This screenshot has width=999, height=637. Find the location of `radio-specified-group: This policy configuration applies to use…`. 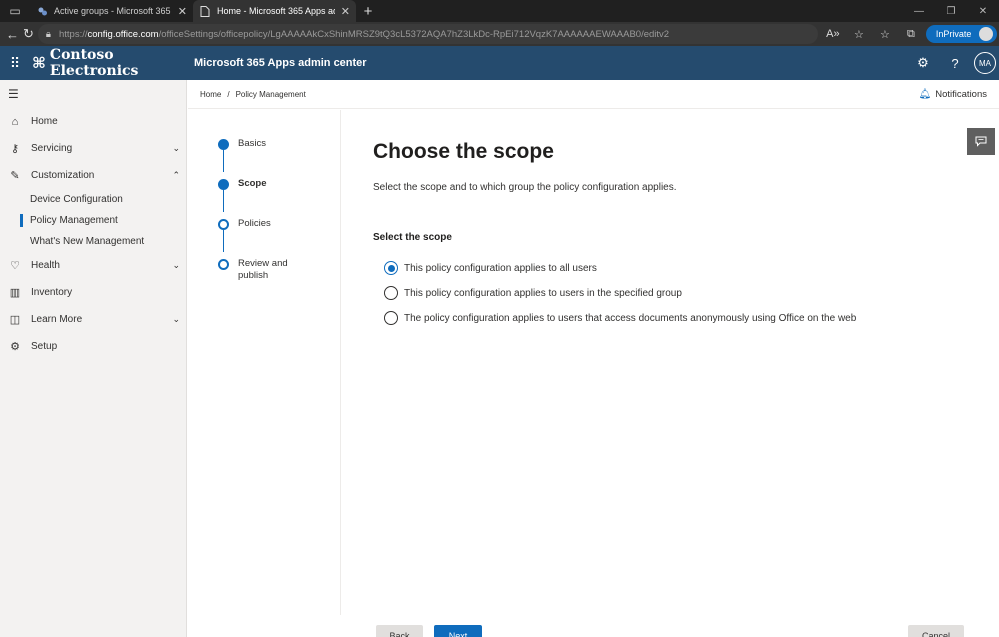

radio-specified-group: This policy configuration applies to use… is located at coordinates (533, 293).